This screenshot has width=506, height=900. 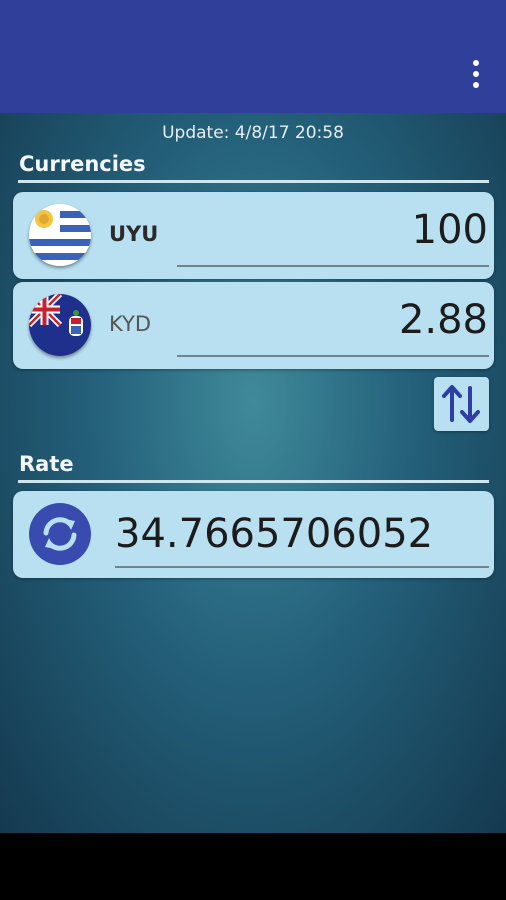 What do you see at coordinates (253, 235) in the screenshot?
I see `currency-row-from: UYU 100` at bounding box center [253, 235].